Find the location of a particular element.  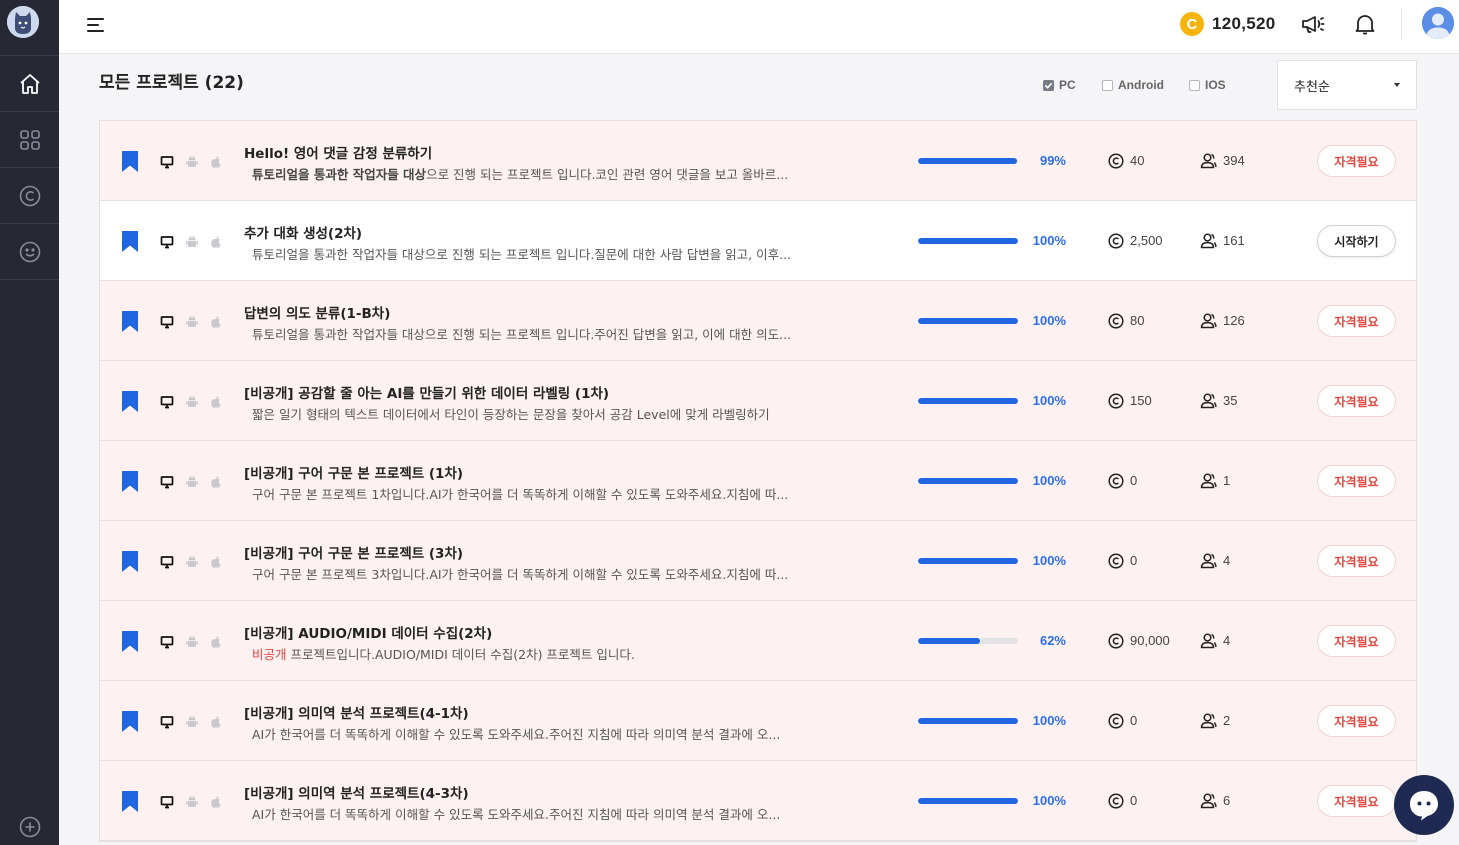

project-title: [비공개] 의미역 분석 프로젝트(4-1차) is located at coordinates (356, 712).